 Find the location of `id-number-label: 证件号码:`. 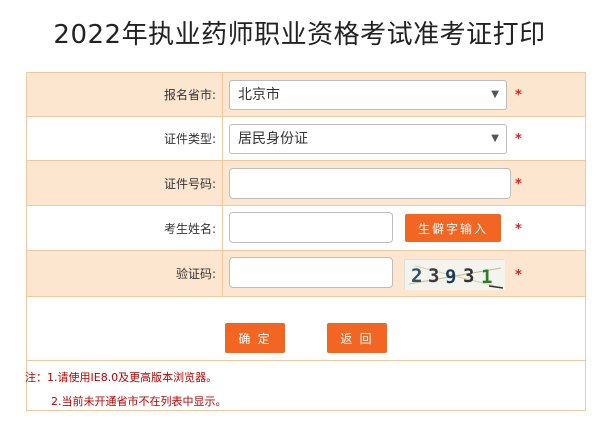

id-number-label: 证件号码: is located at coordinates (125, 183).